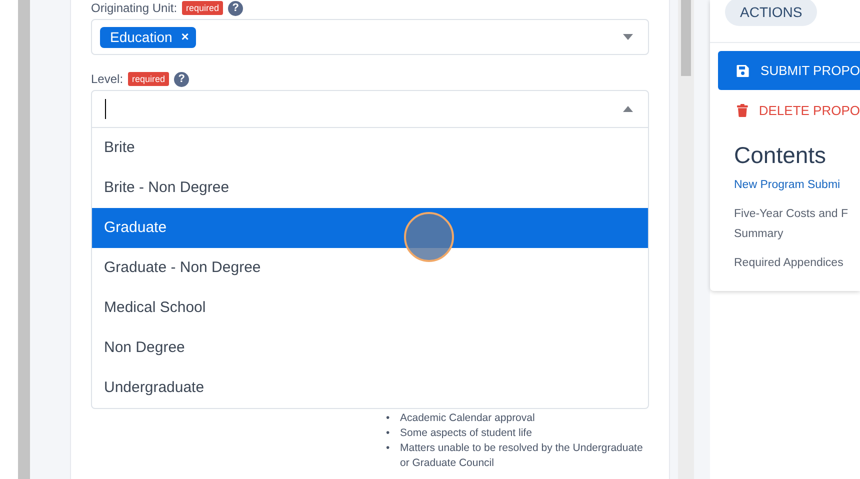 The image size is (860, 479). Describe the element at coordinates (370, 268) in the screenshot. I see `dropdown-option: Graduate - Non Degree` at that location.